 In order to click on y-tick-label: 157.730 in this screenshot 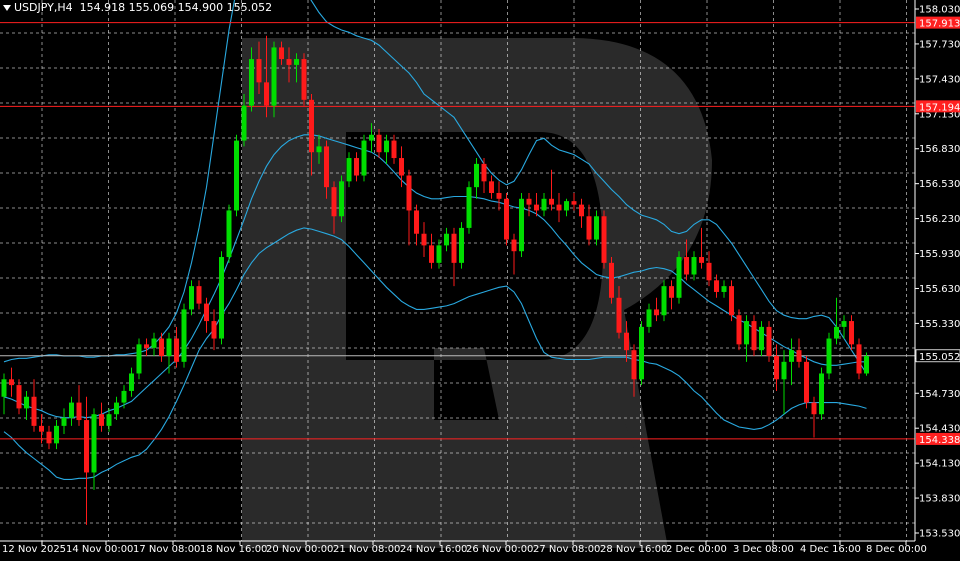, I will do `click(939, 44)`.